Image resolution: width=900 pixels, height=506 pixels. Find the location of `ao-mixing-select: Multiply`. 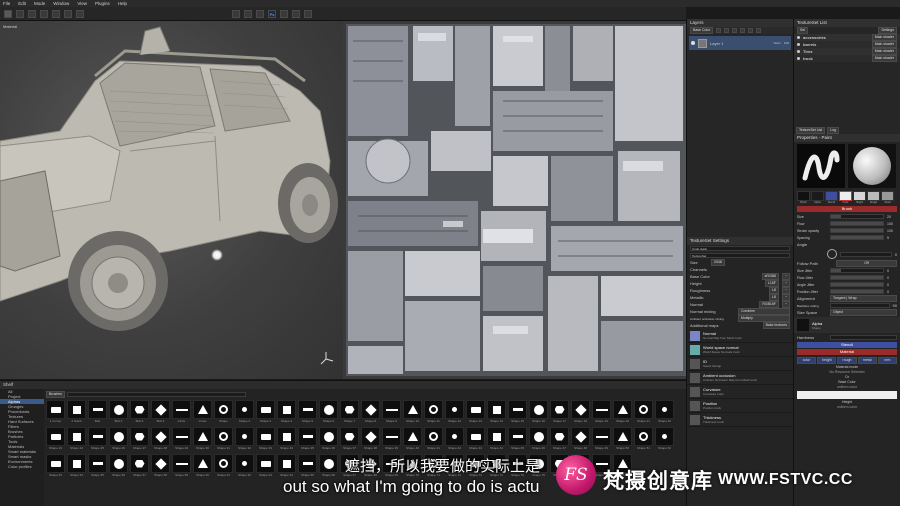

ao-mixing-select: Multiply is located at coordinates (764, 318).